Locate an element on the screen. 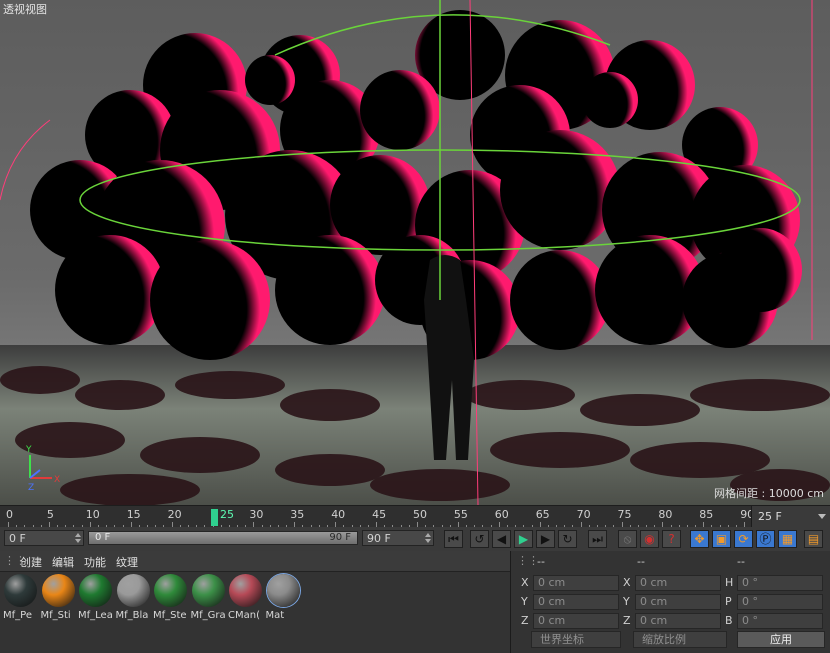 The height and width of the screenshot is (653, 830). range-end-label: 90 F is located at coordinates (340, 537).